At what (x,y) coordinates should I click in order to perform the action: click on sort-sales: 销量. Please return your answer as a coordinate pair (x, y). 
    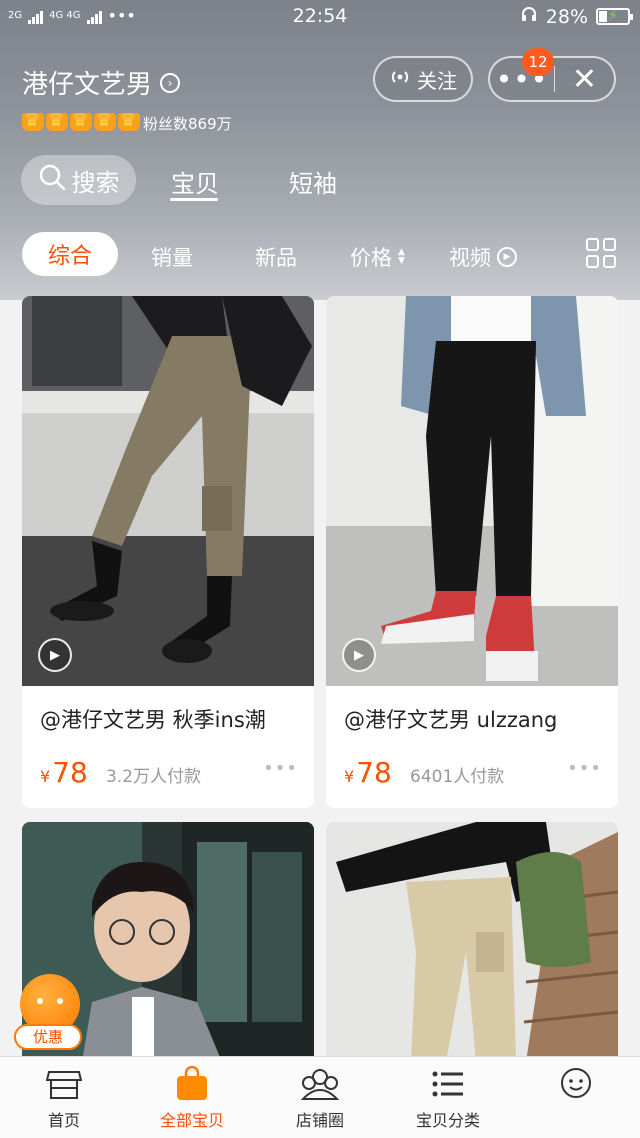
    Looking at the image, I should click on (172, 257).